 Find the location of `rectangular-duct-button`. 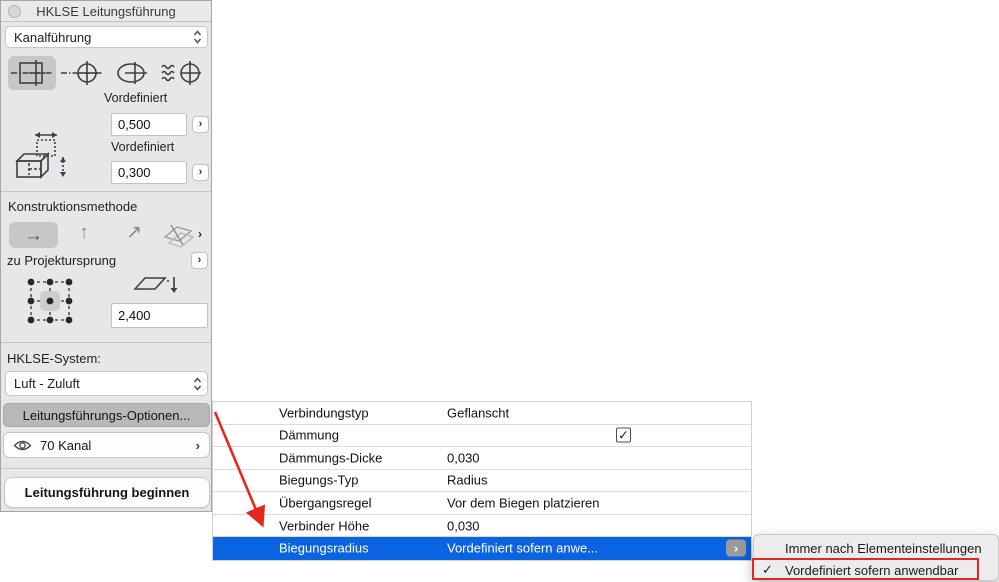

rectangular-duct-button is located at coordinates (32, 73).